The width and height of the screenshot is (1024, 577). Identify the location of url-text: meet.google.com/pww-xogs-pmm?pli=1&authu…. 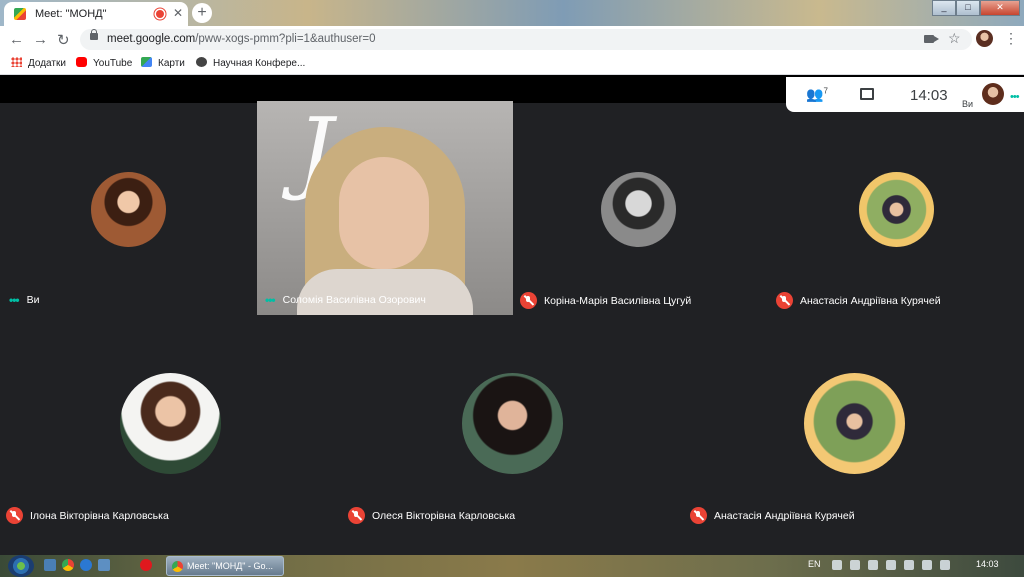
(241, 39).